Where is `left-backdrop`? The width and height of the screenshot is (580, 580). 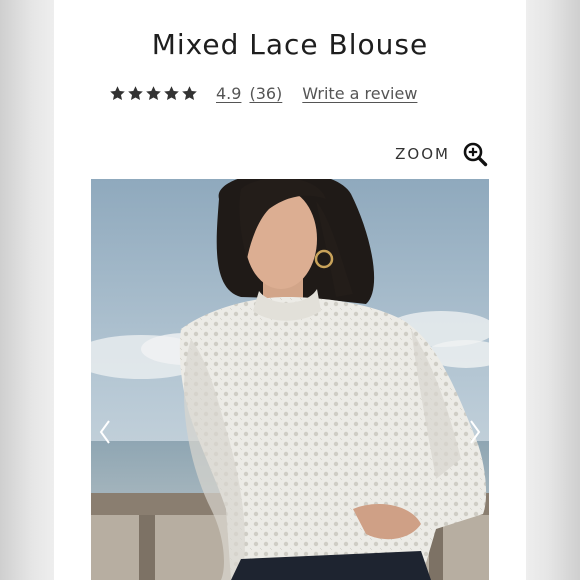 left-backdrop is located at coordinates (27, 290).